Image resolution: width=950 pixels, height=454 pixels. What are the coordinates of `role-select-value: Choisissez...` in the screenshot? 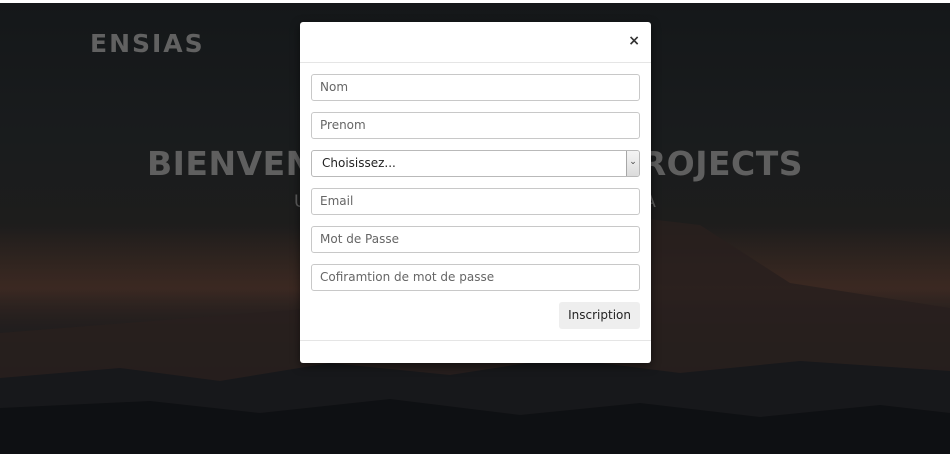 It's located at (359, 163).